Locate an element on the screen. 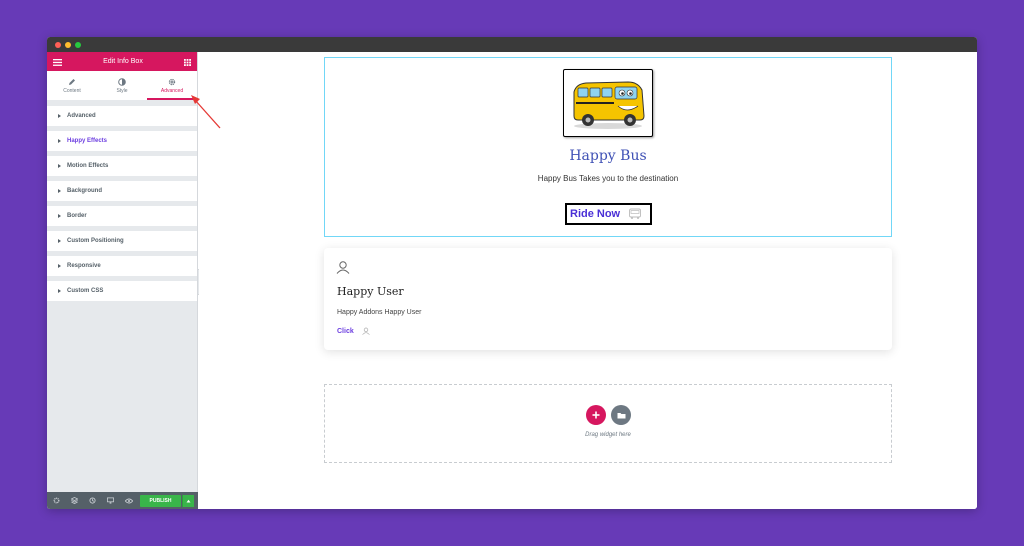  info-box-happy-user: Happy User Happy Addons Happy User Click is located at coordinates (608, 299).